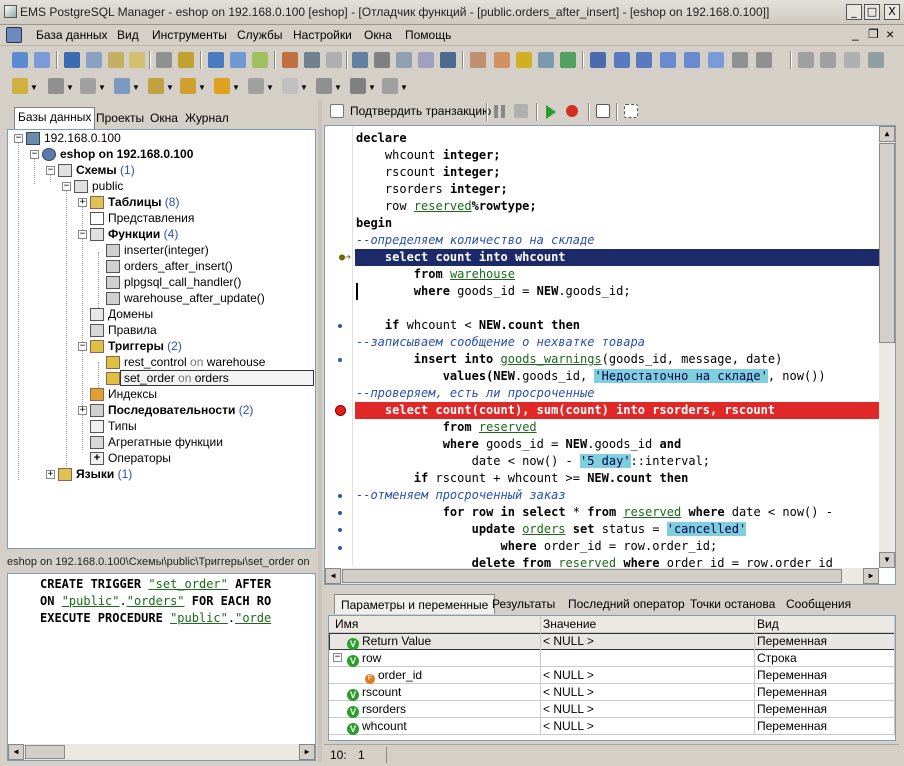  Describe the element at coordinates (94, 60) in the screenshot. I see `disconnect-icon` at that location.